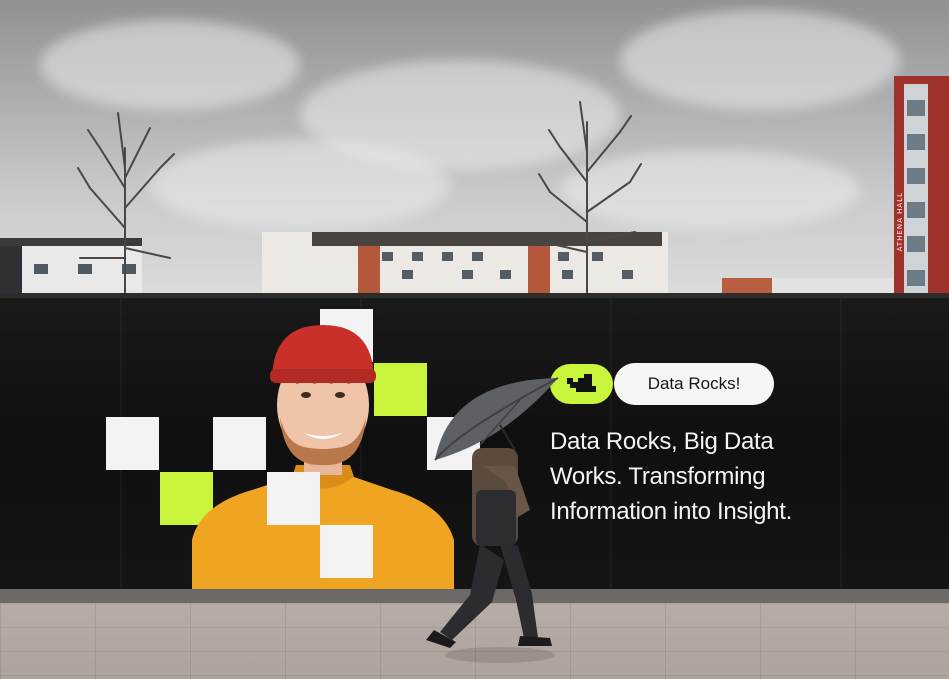 This screenshot has width=949, height=679. I want to click on brick-column, so click(369, 272).